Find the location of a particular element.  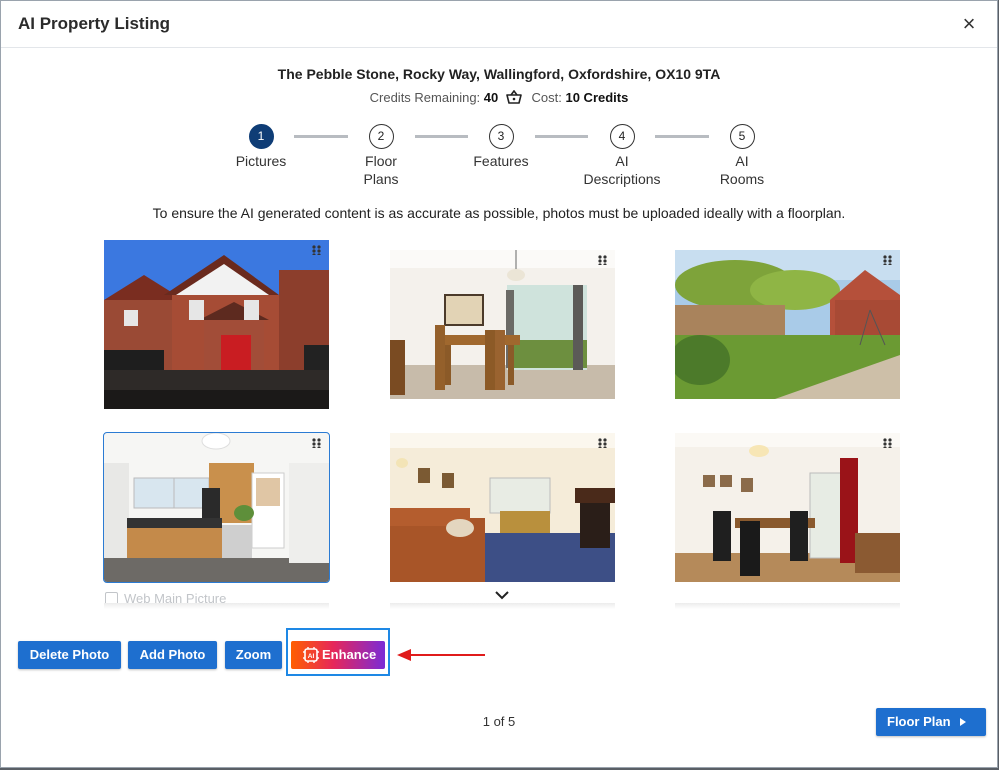

credits-remaining-label: Credits Remaining: is located at coordinates (425, 97).